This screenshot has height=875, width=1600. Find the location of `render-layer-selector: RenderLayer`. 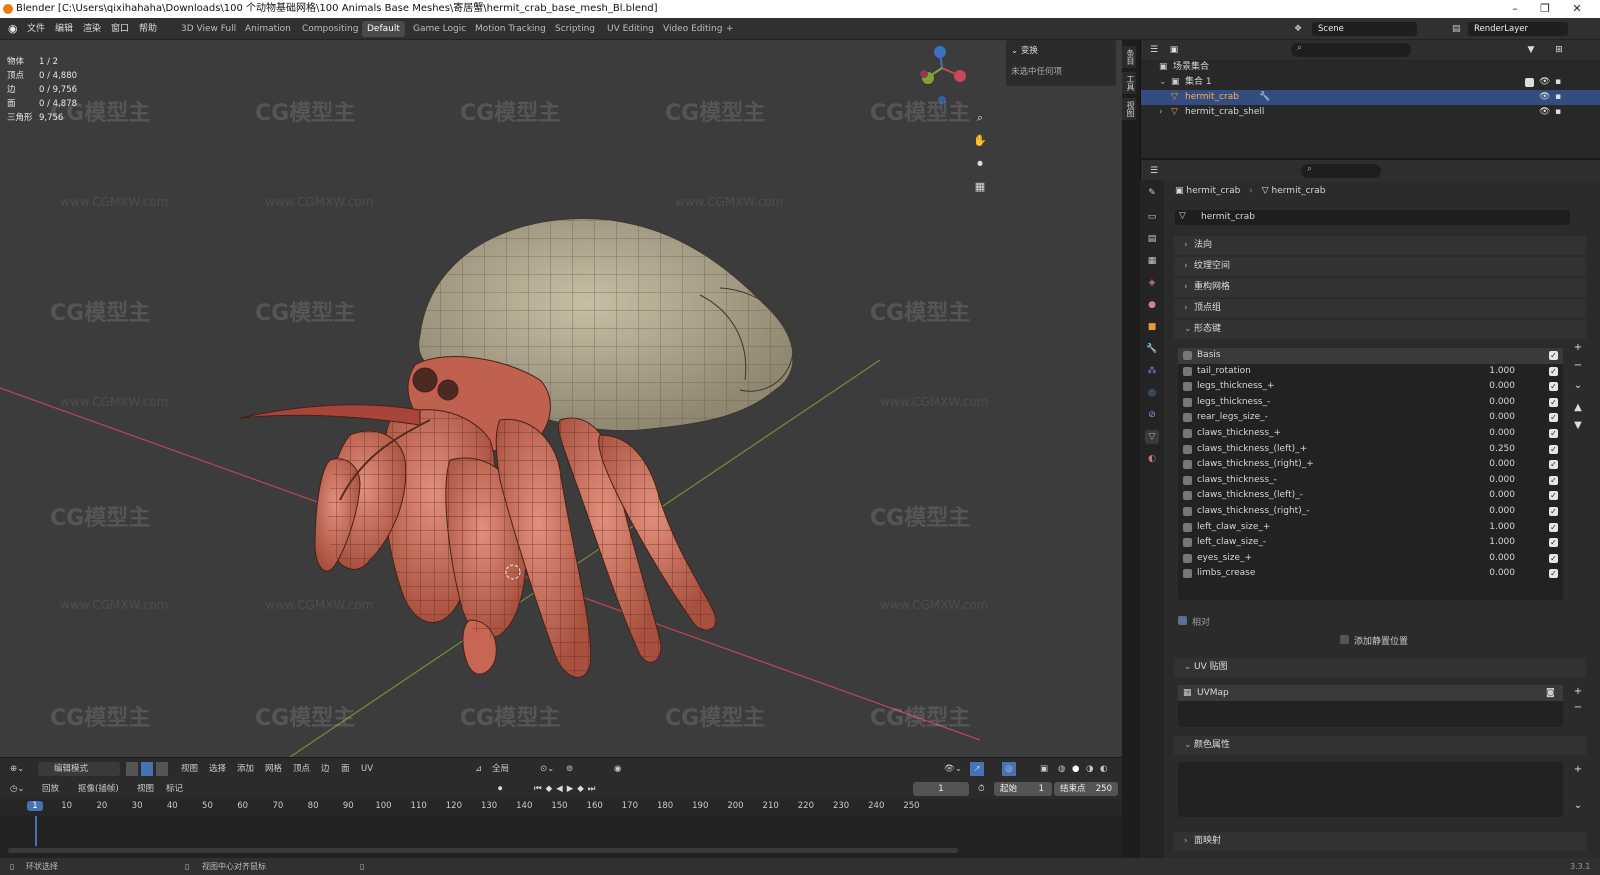

render-layer-selector: RenderLayer is located at coordinates (1518, 29).